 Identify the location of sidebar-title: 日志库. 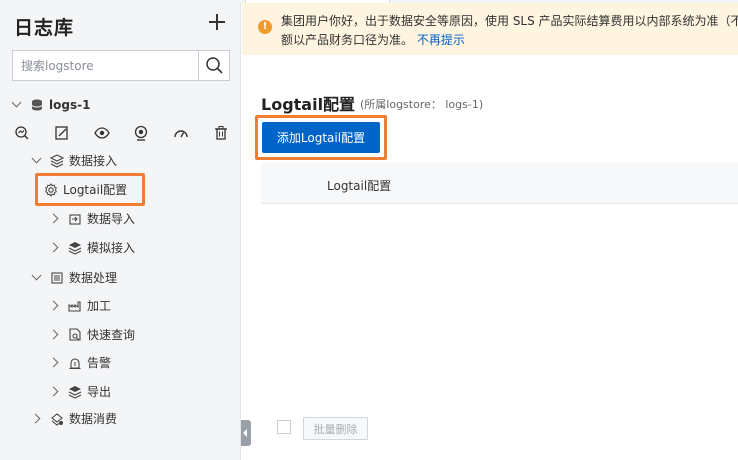
(44, 28).